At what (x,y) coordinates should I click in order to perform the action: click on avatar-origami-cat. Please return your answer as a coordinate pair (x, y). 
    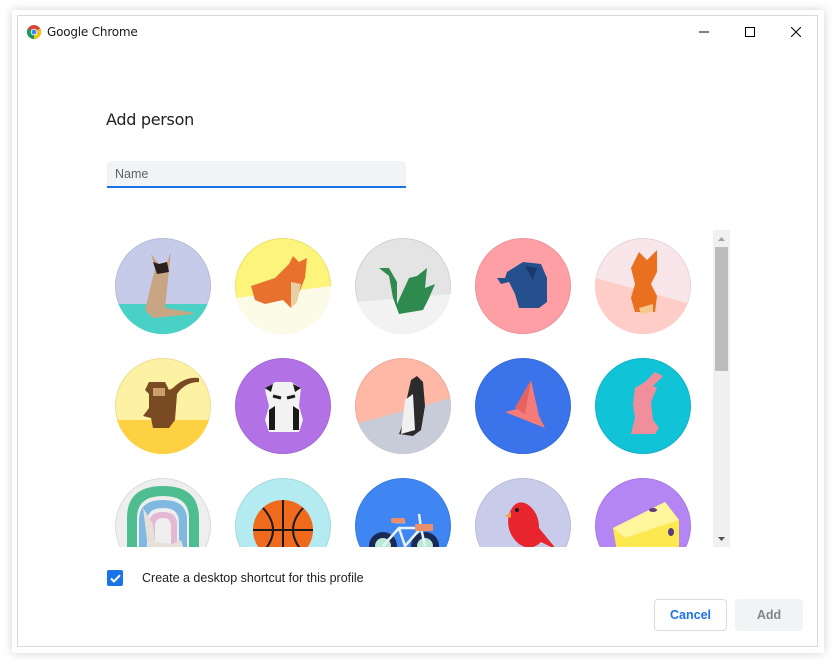
    Looking at the image, I should click on (163, 286).